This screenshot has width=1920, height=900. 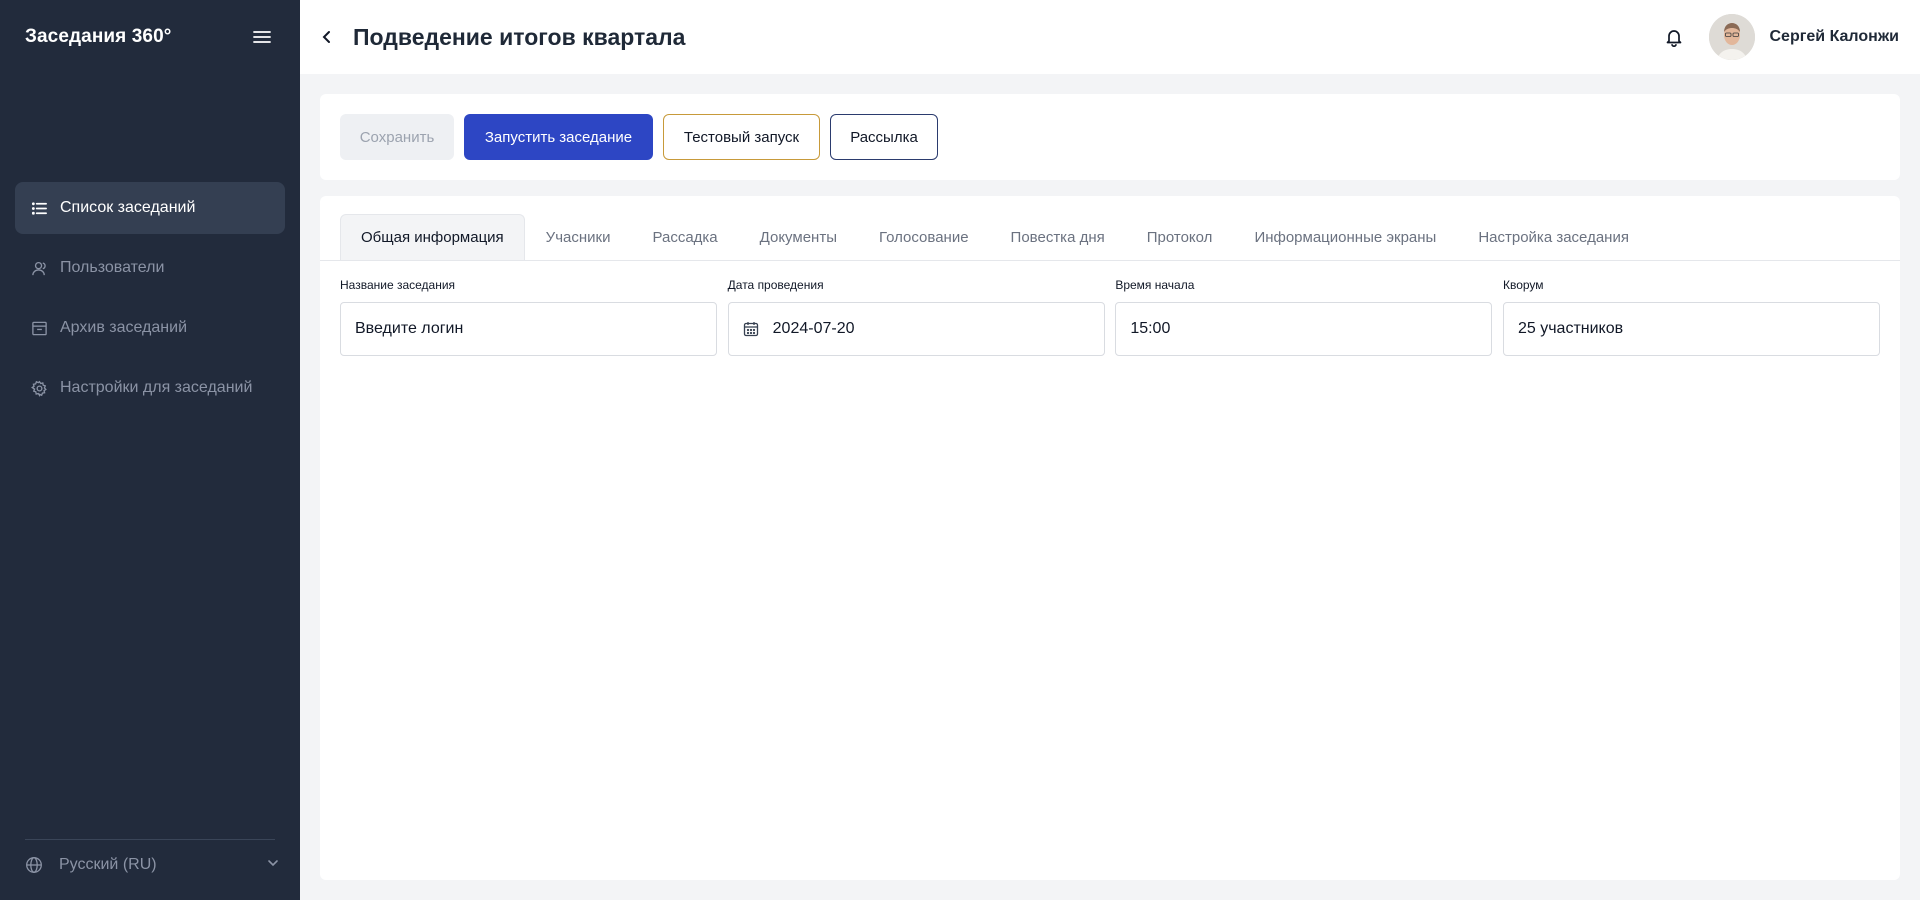 What do you see at coordinates (398, 285) in the screenshot?
I see `meeting-name-label: Название заседания` at bounding box center [398, 285].